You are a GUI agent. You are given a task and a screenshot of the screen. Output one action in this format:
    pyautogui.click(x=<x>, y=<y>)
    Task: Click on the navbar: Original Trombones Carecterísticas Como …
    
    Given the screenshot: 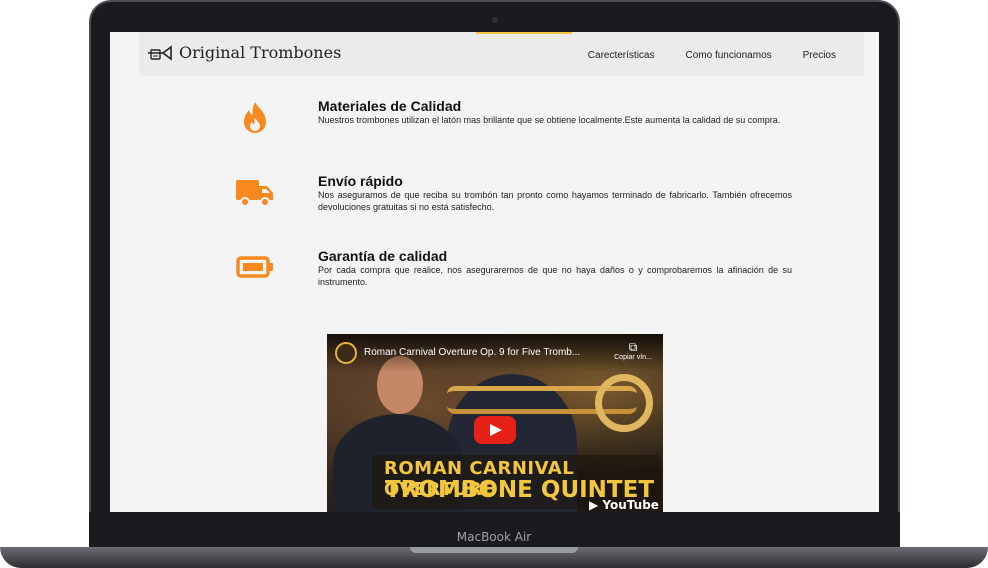 What is the action you would take?
    pyautogui.click(x=501, y=54)
    